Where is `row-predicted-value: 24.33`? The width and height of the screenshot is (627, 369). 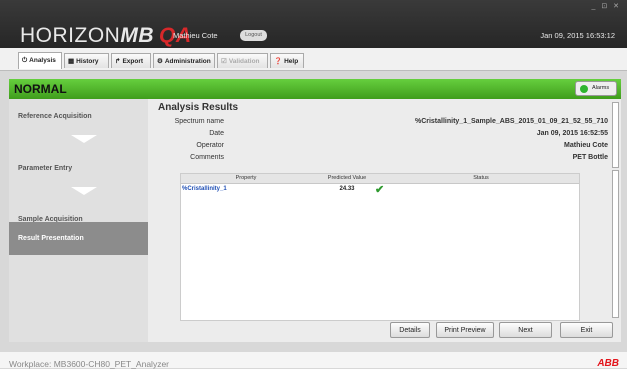 row-predicted-value: 24.33 is located at coordinates (347, 189).